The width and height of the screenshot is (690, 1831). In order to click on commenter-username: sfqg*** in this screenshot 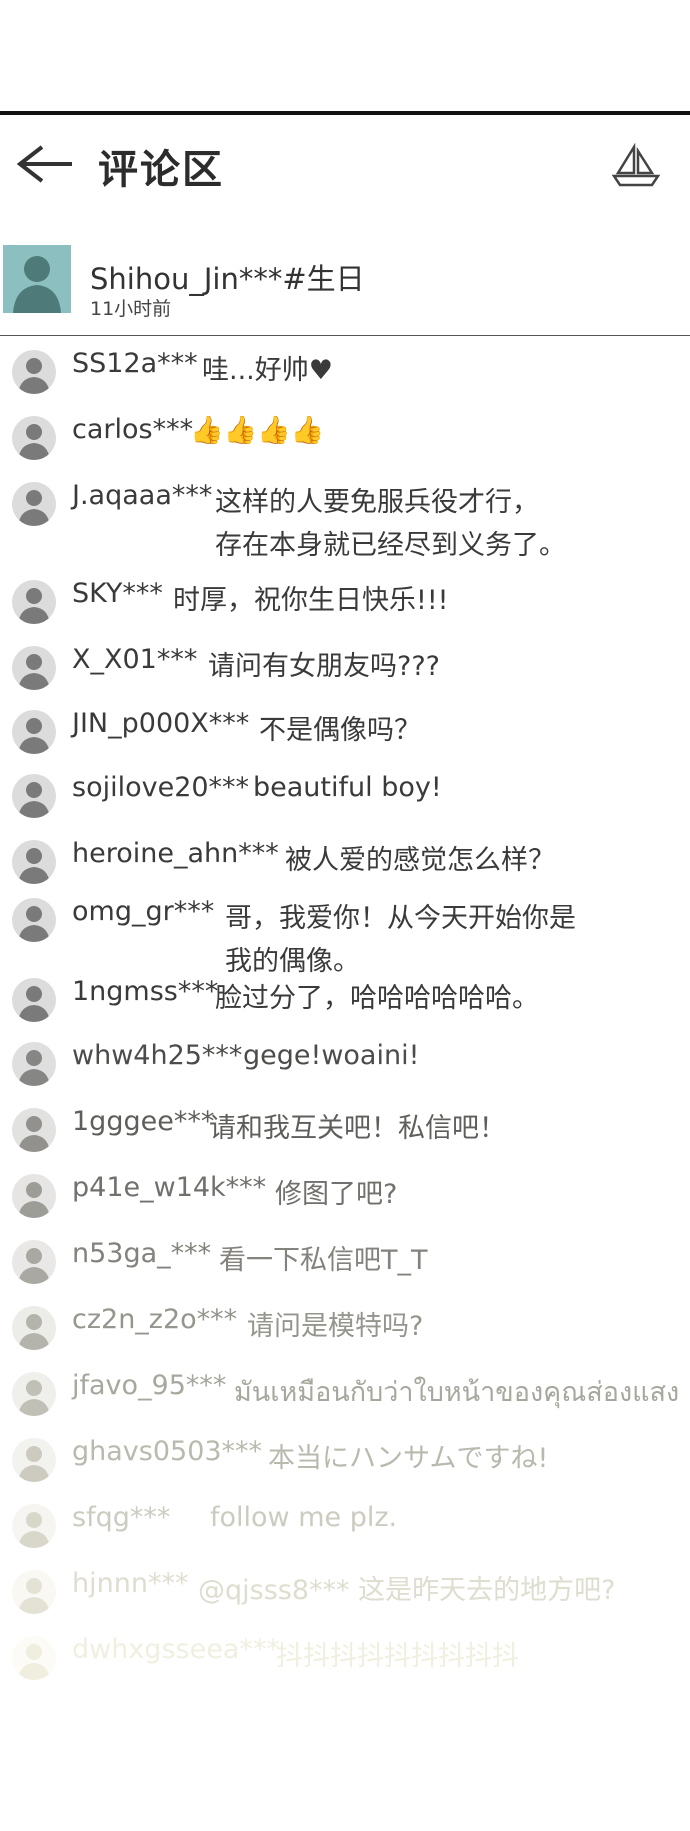, I will do `click(121, 1517)`.